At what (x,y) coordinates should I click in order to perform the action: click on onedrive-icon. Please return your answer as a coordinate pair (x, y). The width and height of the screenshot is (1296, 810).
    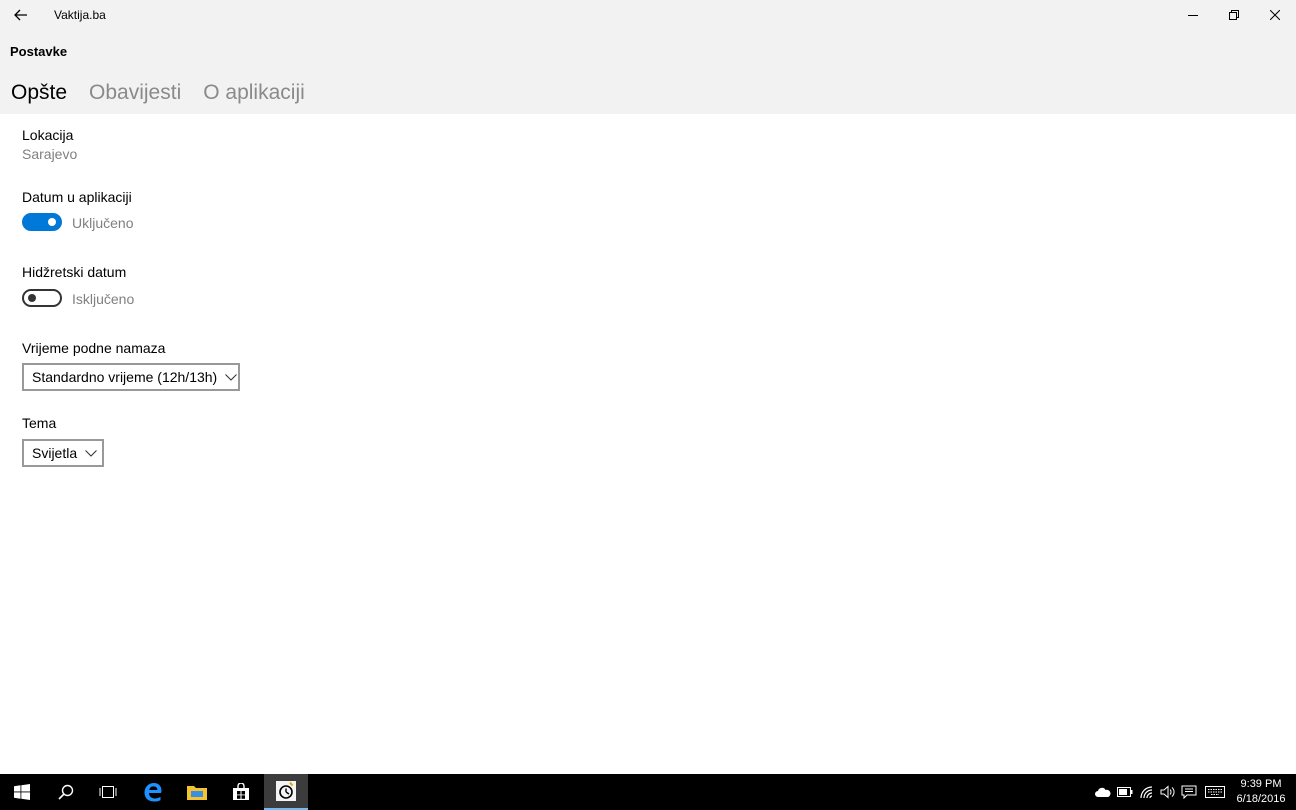
    Looking at the image, I should click on (1103, 792).